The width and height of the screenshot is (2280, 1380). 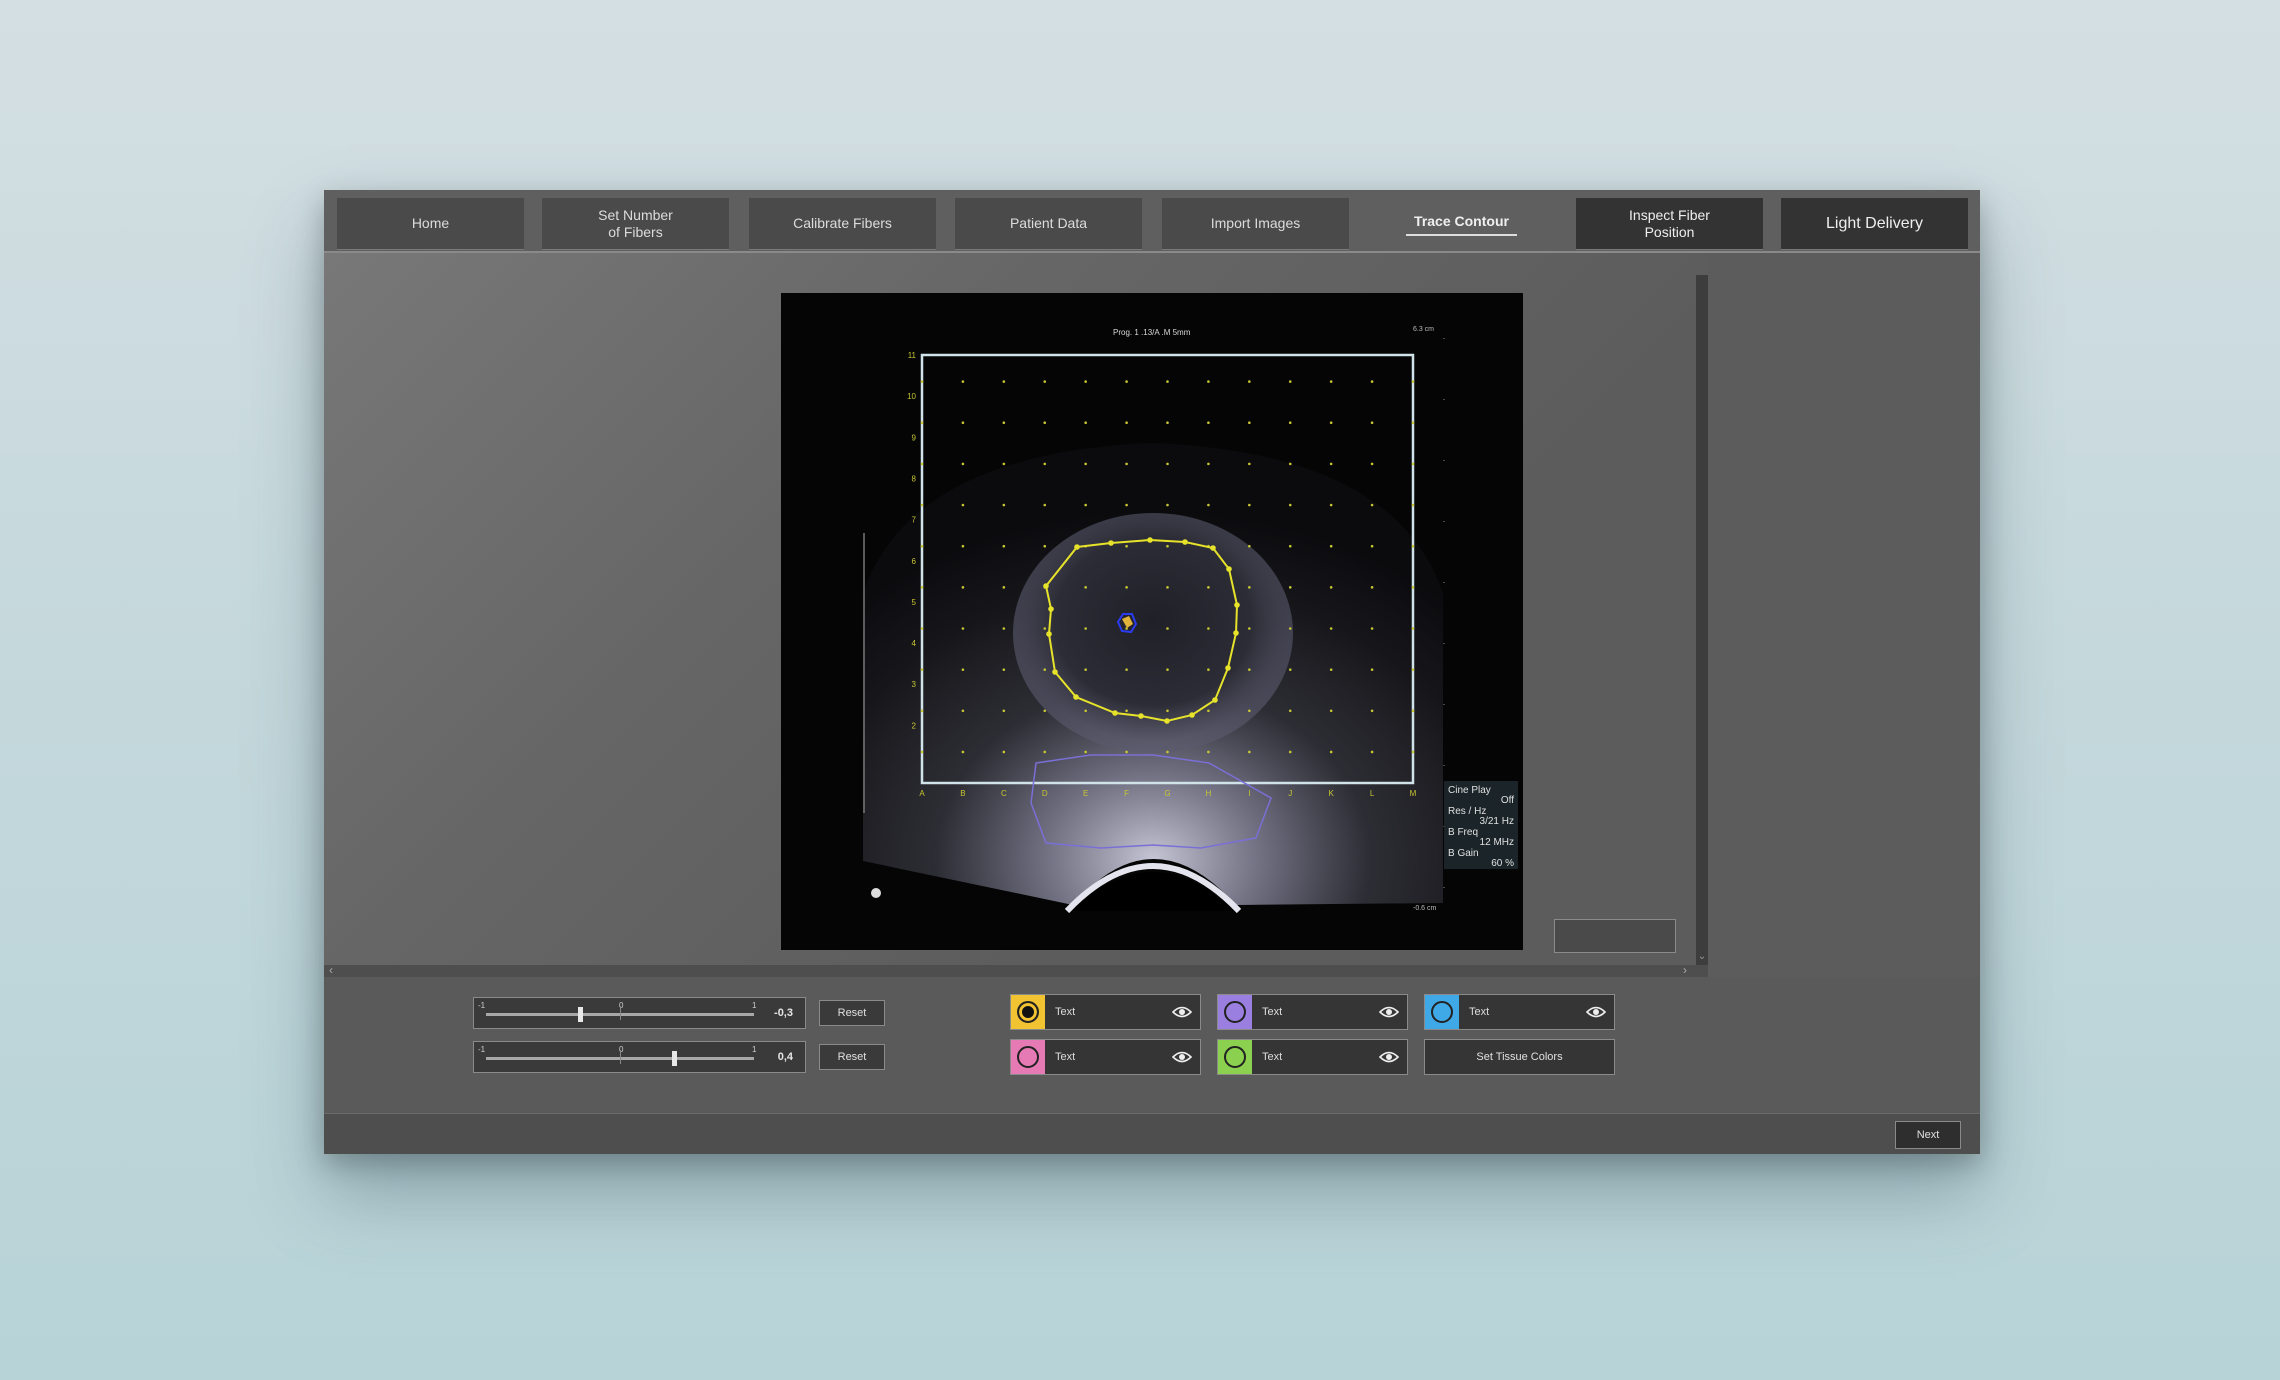 I want to click on slider-value: -0,3, so click(x=783, y=1013).